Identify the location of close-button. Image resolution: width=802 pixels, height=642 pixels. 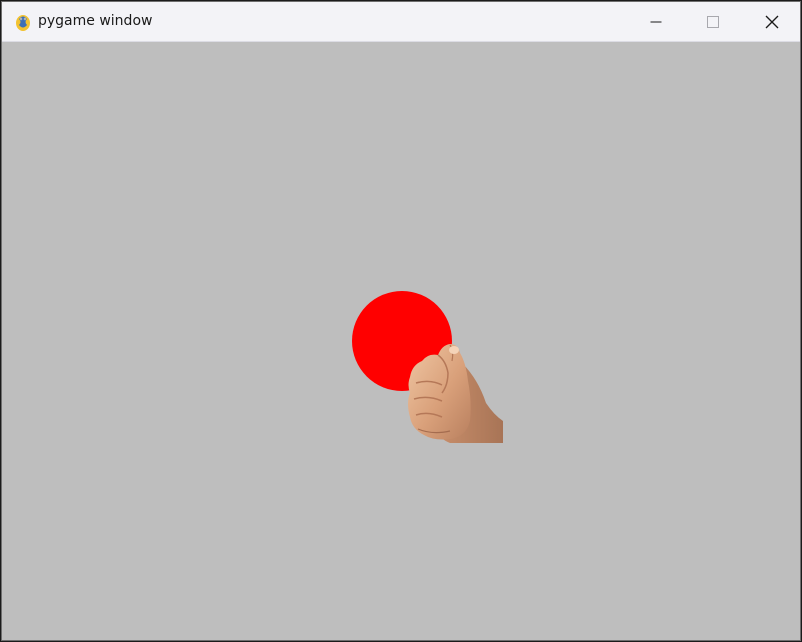
(772, 22).